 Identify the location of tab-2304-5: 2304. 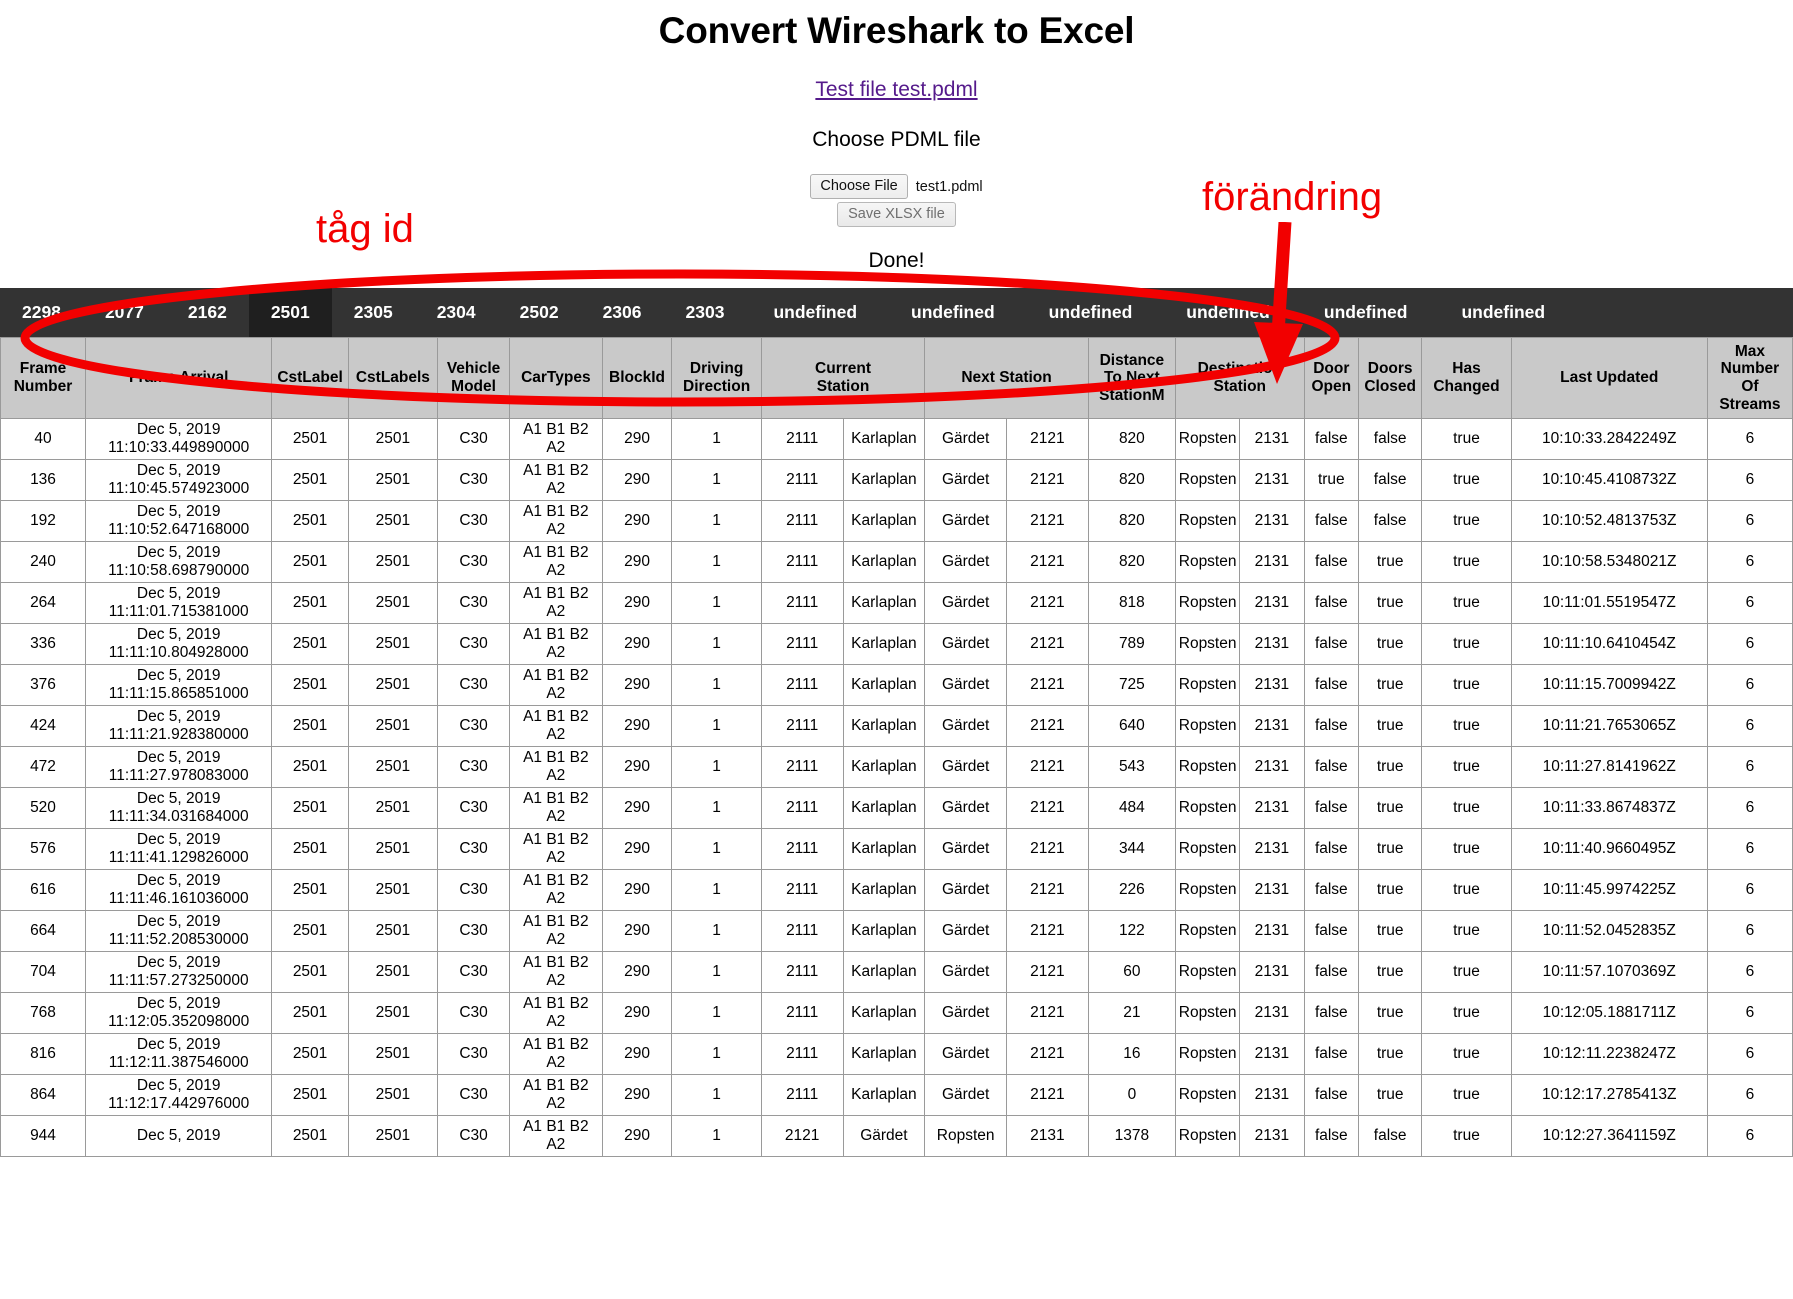
(456, 312).